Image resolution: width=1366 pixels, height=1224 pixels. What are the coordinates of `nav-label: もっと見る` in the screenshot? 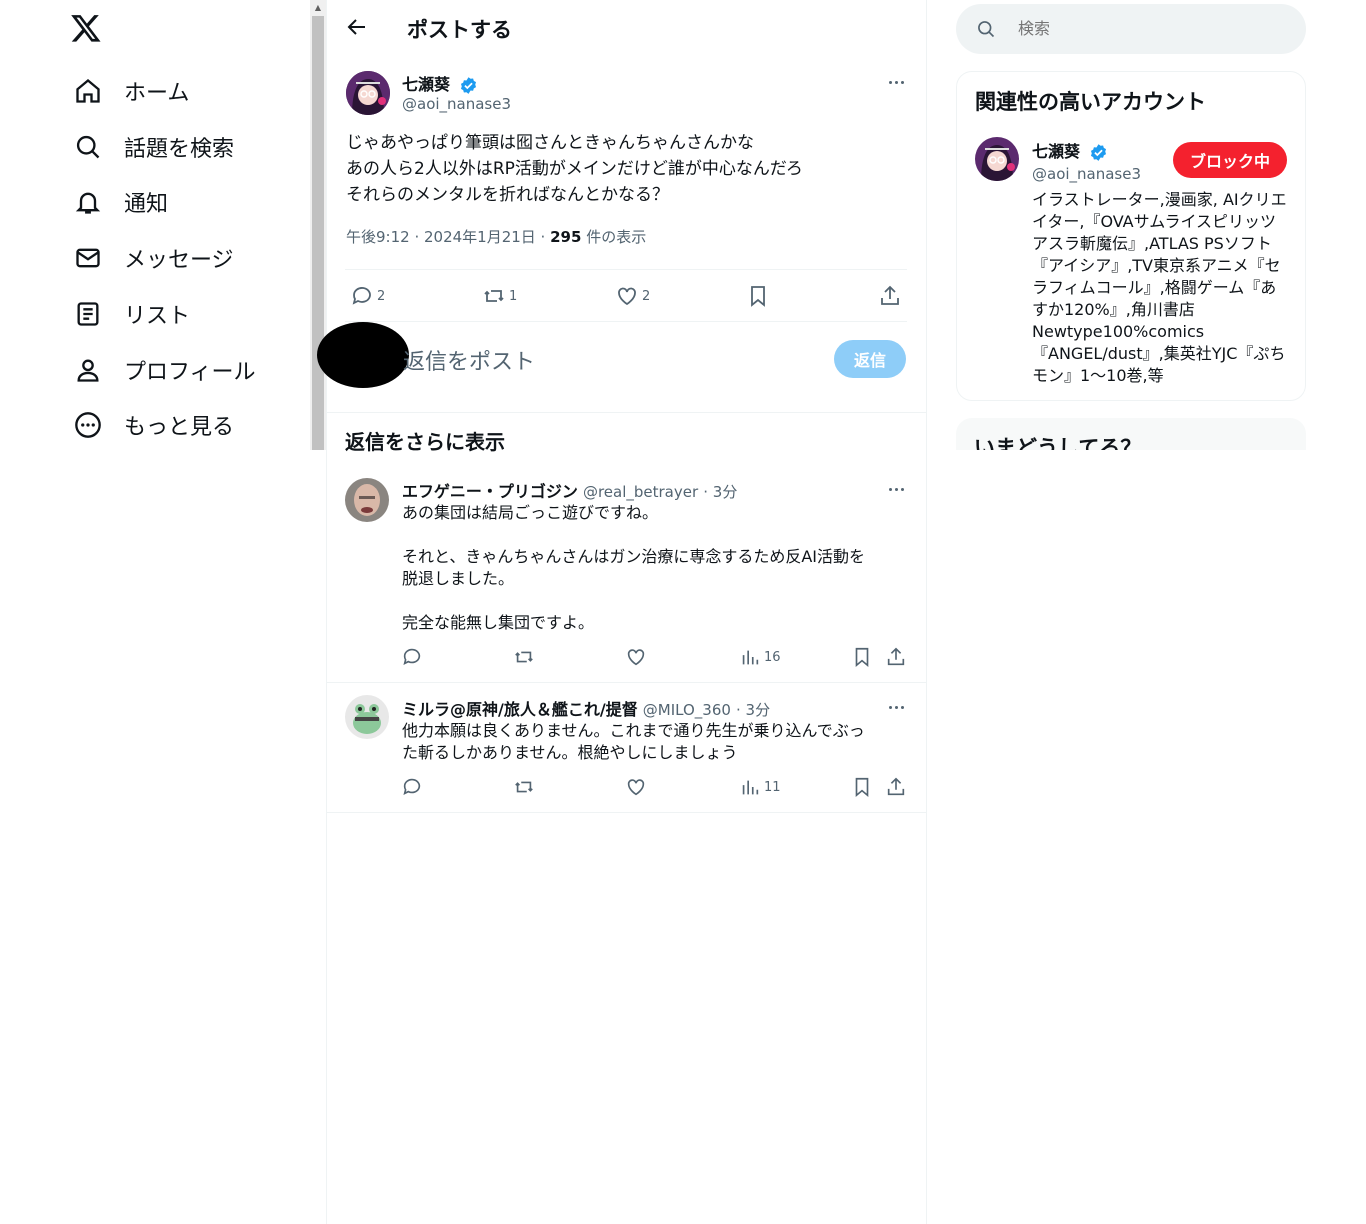 It's located at (179, 427).